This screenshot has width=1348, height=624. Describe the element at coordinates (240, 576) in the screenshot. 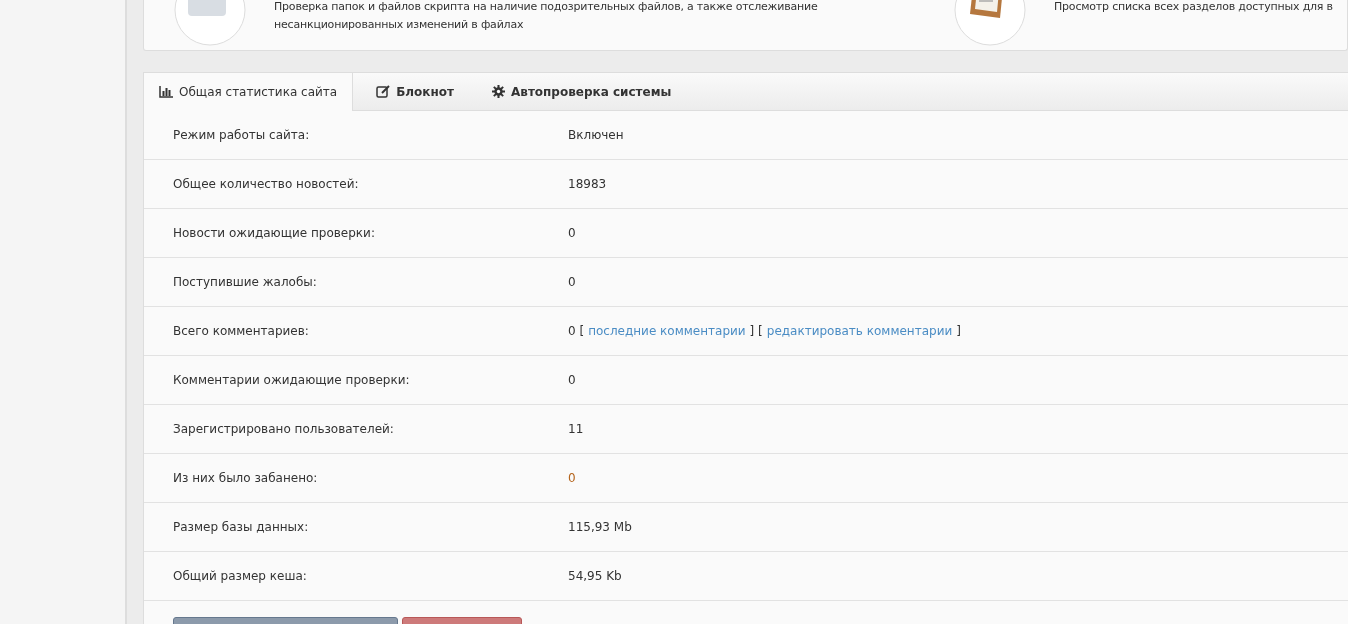

I see `stat-label: Общий размер кеша:` at that location.